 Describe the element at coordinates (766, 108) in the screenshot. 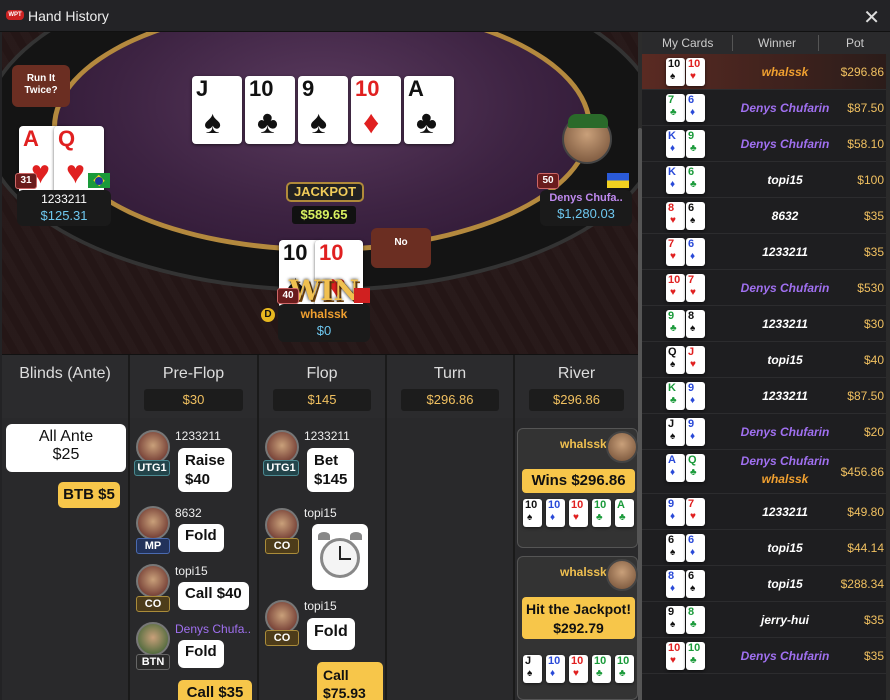

I see `history-row: 7 ♣ 6 ♦ Denys Chufarin $87.50` at that location.